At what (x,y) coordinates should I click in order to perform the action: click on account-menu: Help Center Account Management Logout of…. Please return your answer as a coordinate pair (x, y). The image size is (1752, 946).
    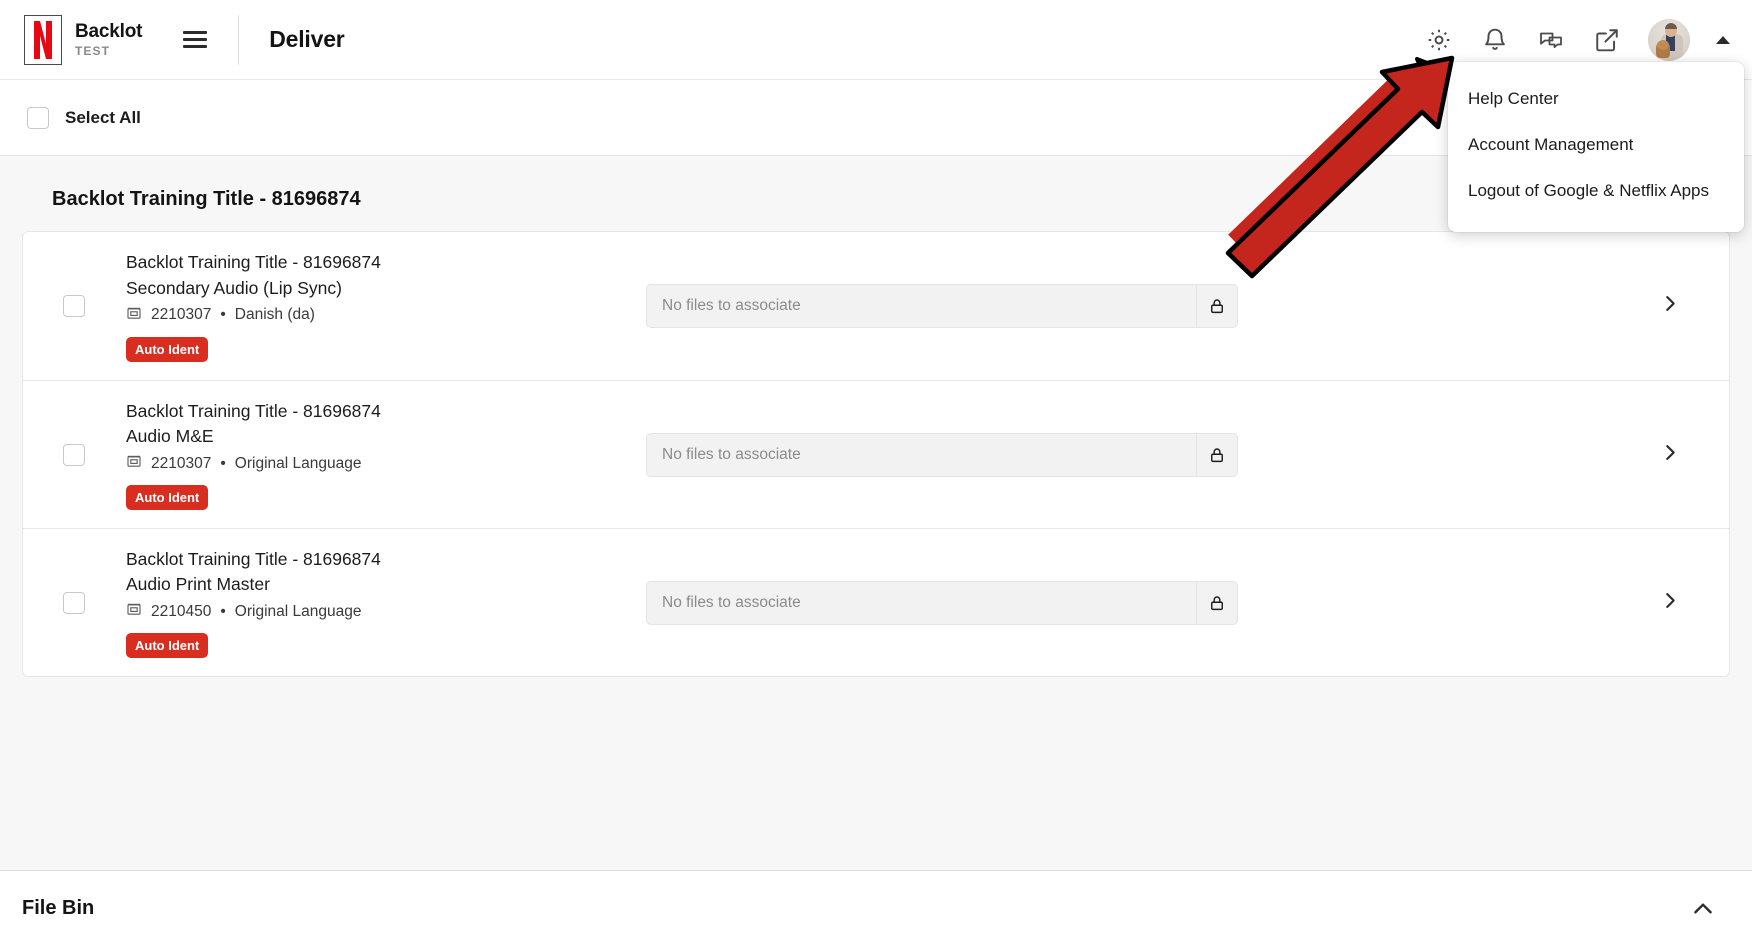
    Looking at the image, I should click on (1596, 147).